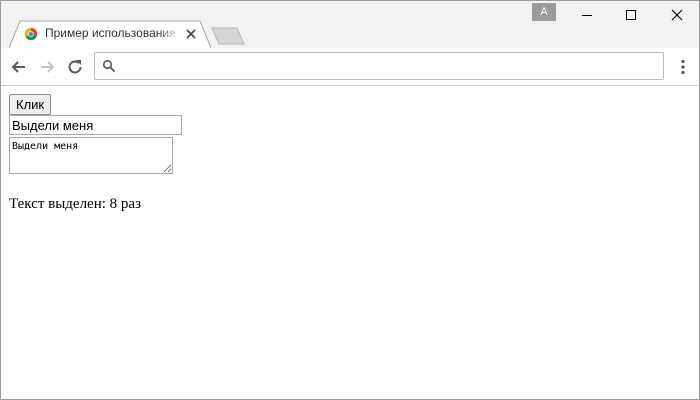 Image resolution: width=700 pixels, height=400 pixels. I want to click on text-area: Выдели меня, so click(91, 155).